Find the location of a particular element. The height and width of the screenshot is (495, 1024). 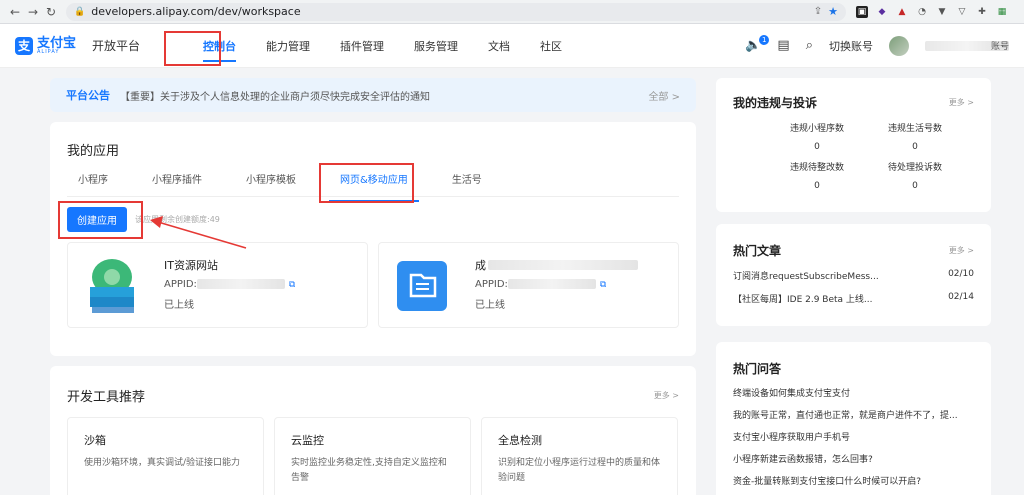

tool-desc: 识别和定位小程序运行过程中的质量和体验问题 is located at coordinates (579, 470).